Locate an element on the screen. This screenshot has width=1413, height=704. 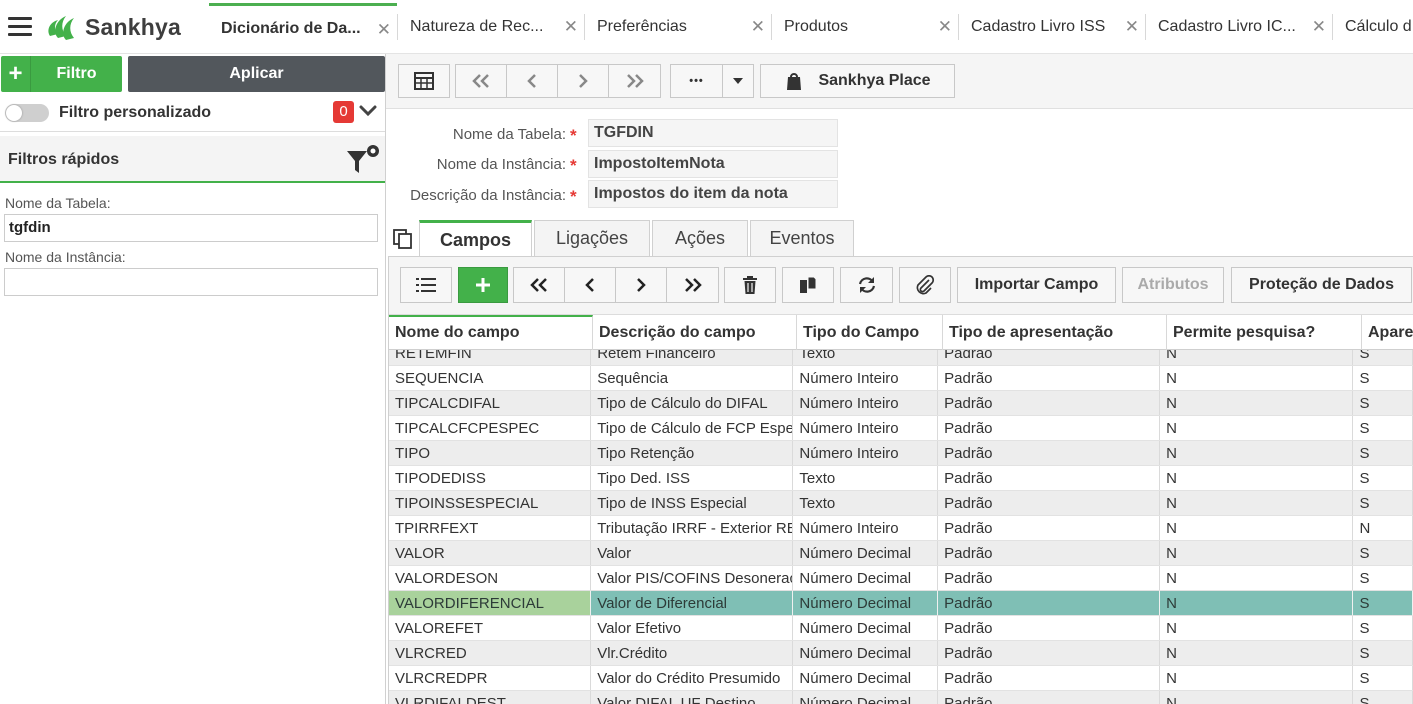
custom-filter-toggle is located at coordinates (27, 113).